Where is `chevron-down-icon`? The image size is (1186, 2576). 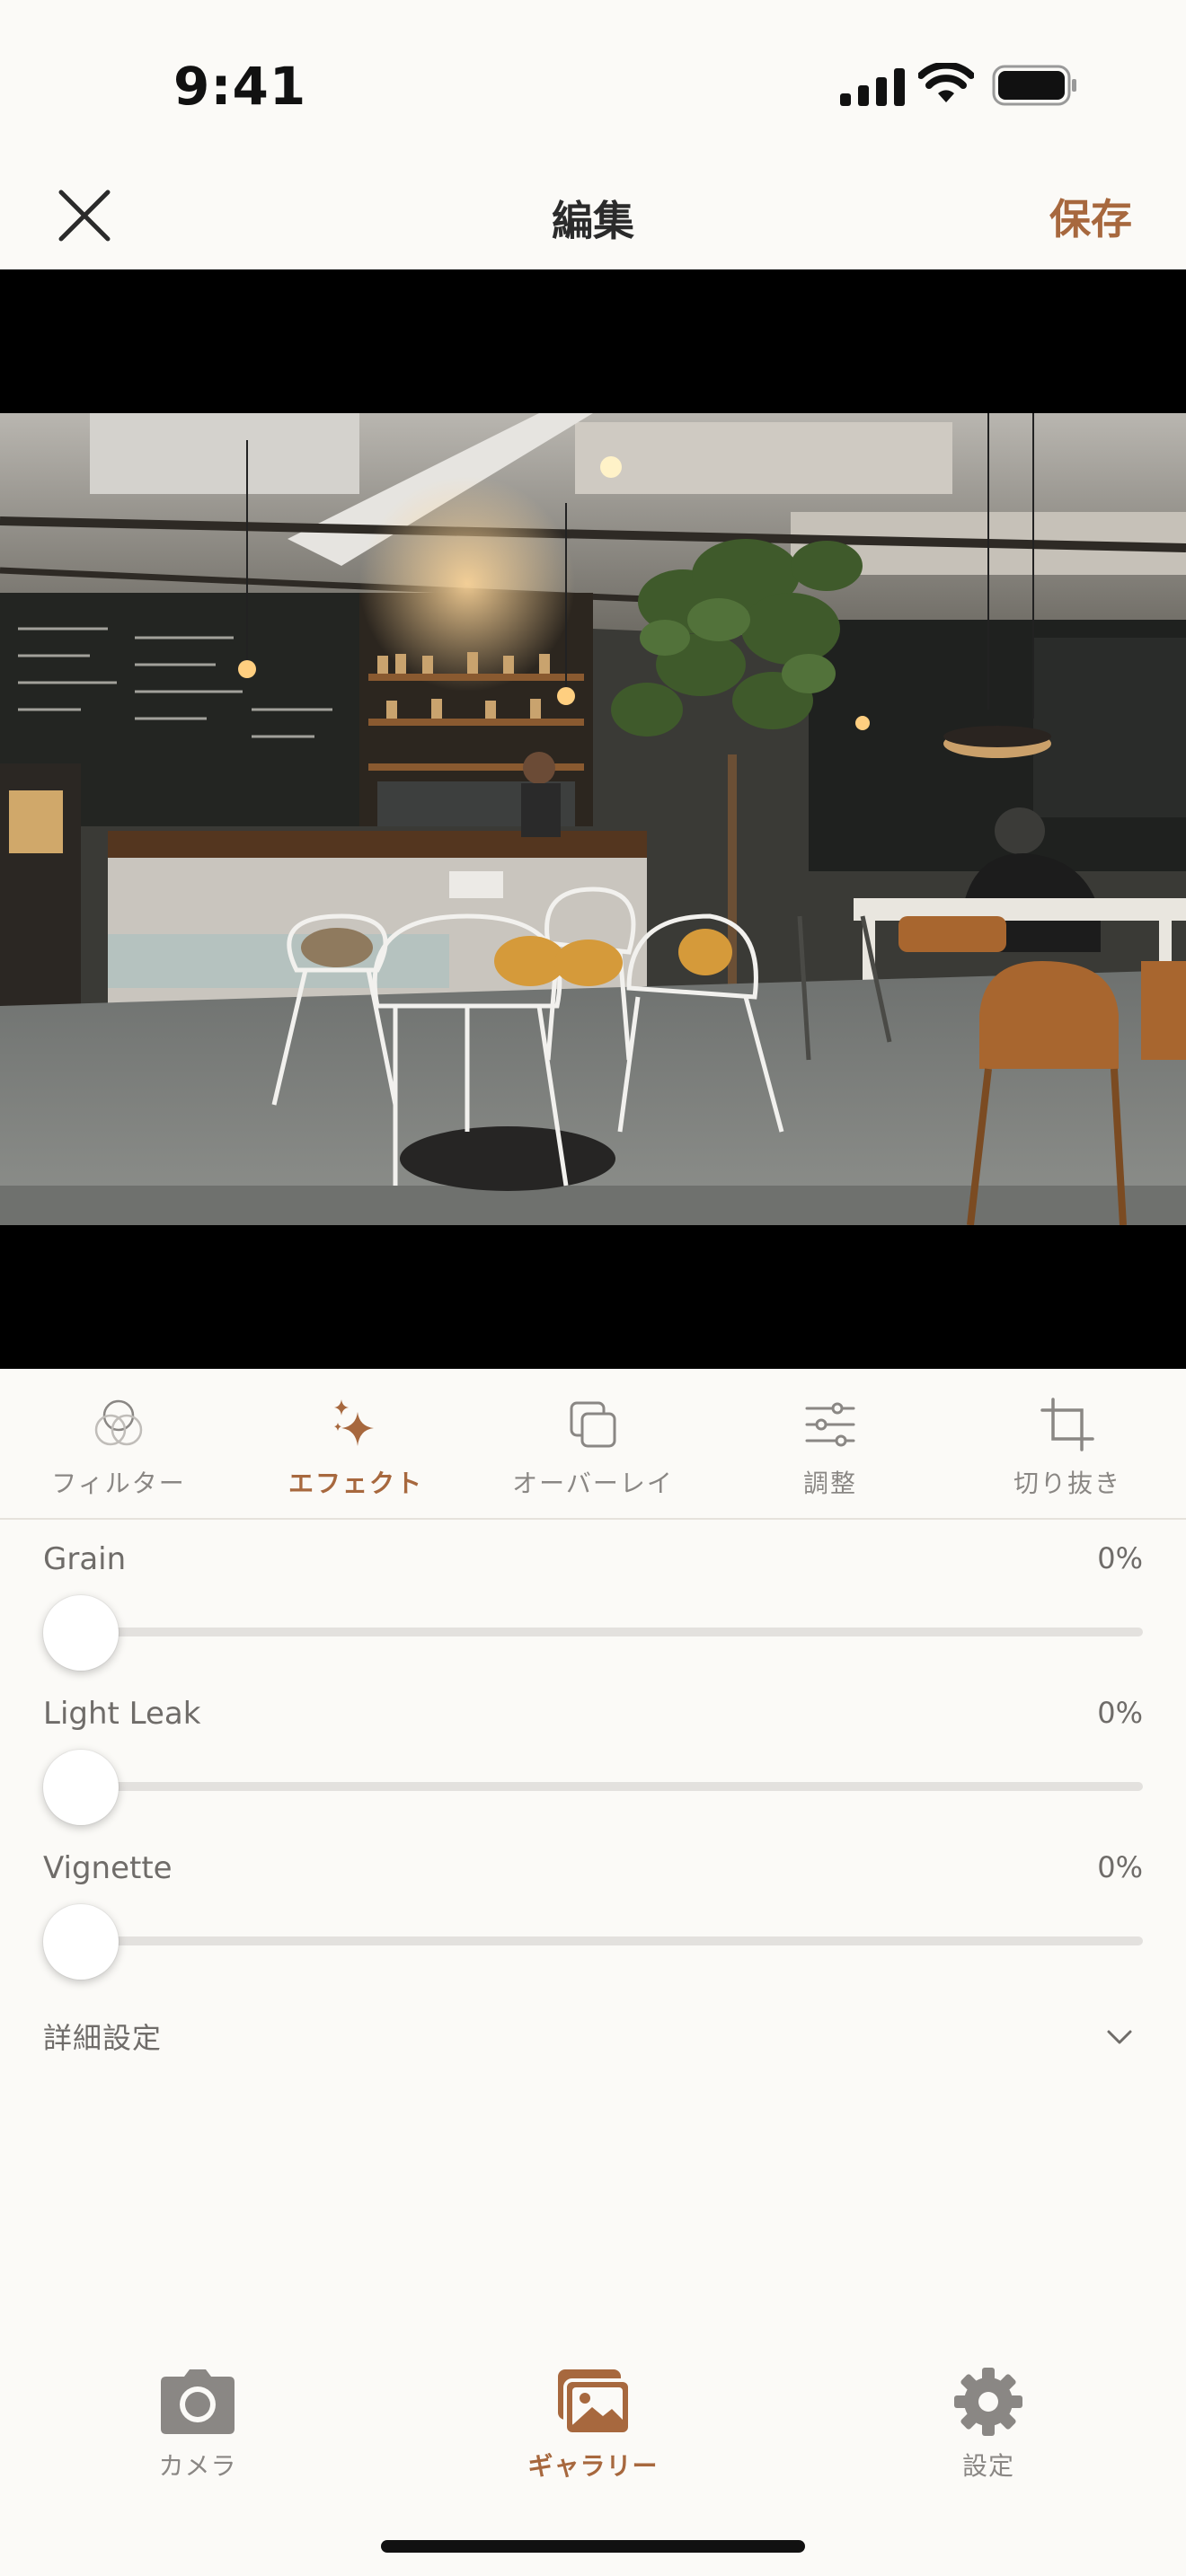 chevron-down-icon is located at coordinates (1119, 2037).